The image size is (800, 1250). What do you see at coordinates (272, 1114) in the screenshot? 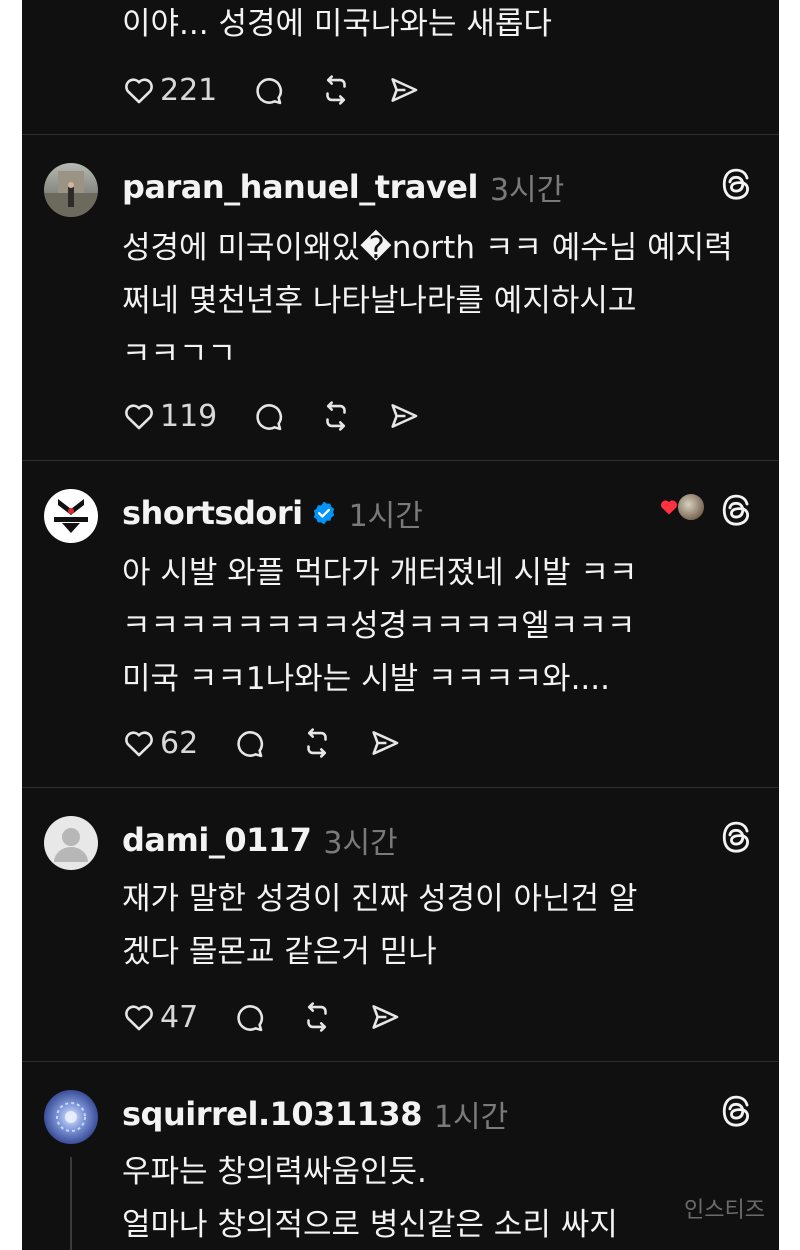
I see `username: squirrel.1031138` at bounding box center [272, 1114].